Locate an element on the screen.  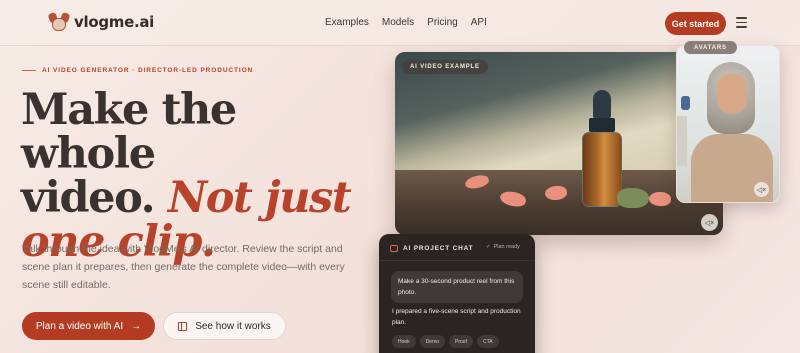
plan-status: ✓ Plan ready is located at coordinates (503, 247).